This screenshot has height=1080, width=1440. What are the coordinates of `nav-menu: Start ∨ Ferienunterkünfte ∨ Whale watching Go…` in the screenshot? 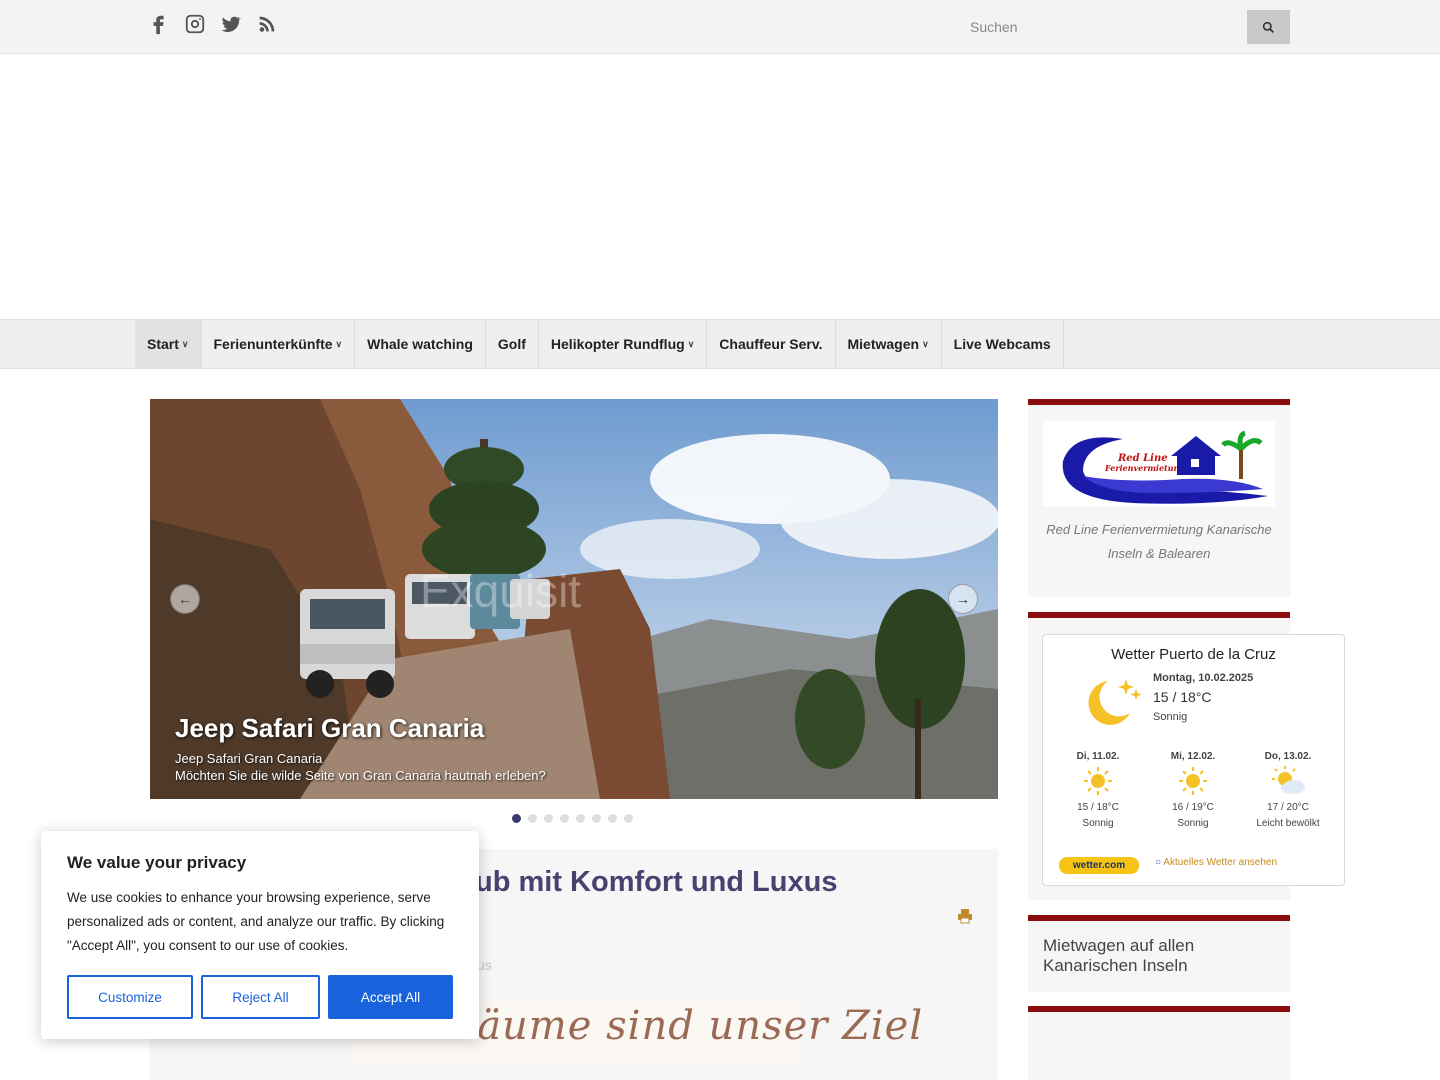 It's located at (599, 344).